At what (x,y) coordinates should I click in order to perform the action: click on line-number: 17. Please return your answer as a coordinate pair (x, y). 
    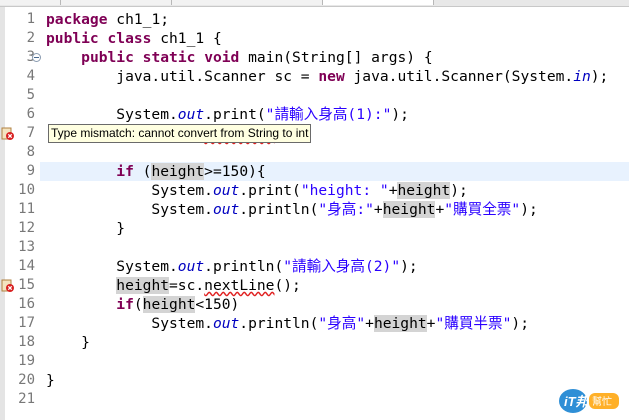
    Looking at the image, I should click on (26, 323).